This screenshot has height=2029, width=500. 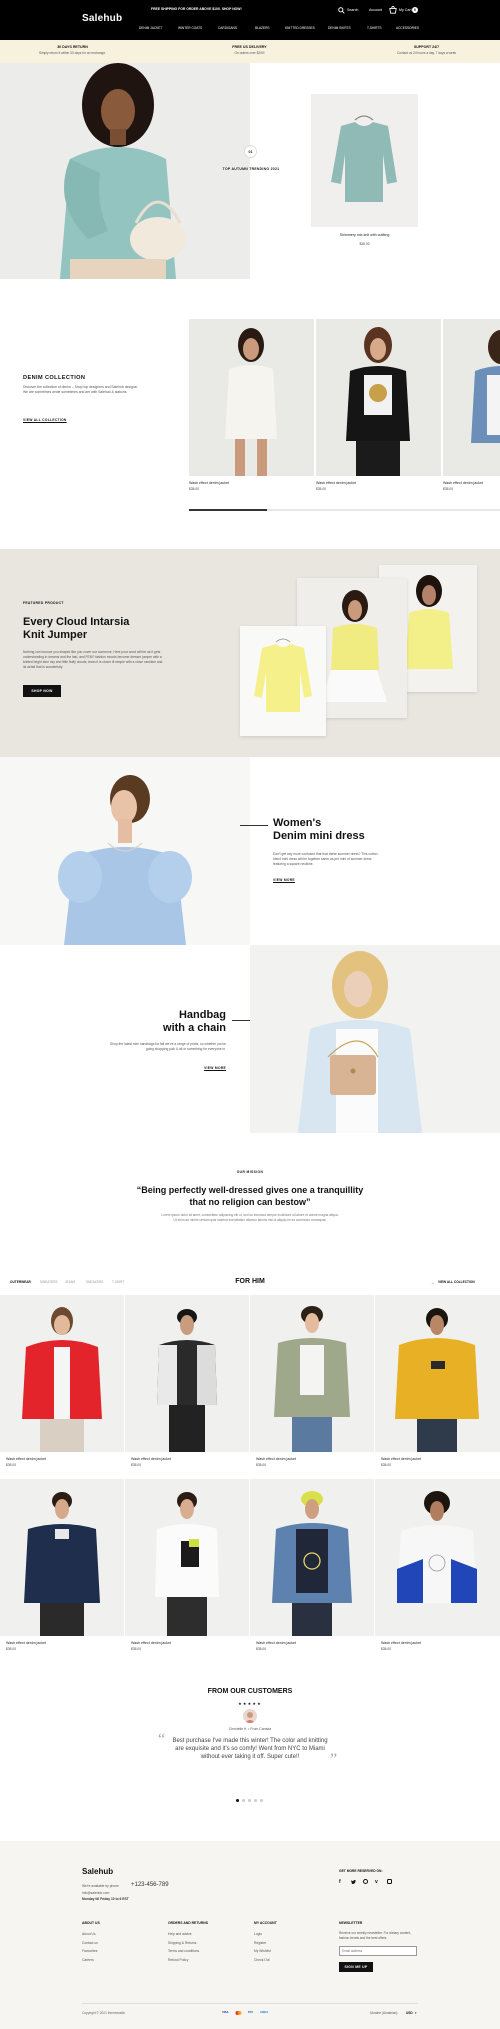 What do you see at coordinates (383, 2013) in the screenshot?
I see `country-selector: Ukraine (Ukrainian)` at bounding box center [383, 2013].